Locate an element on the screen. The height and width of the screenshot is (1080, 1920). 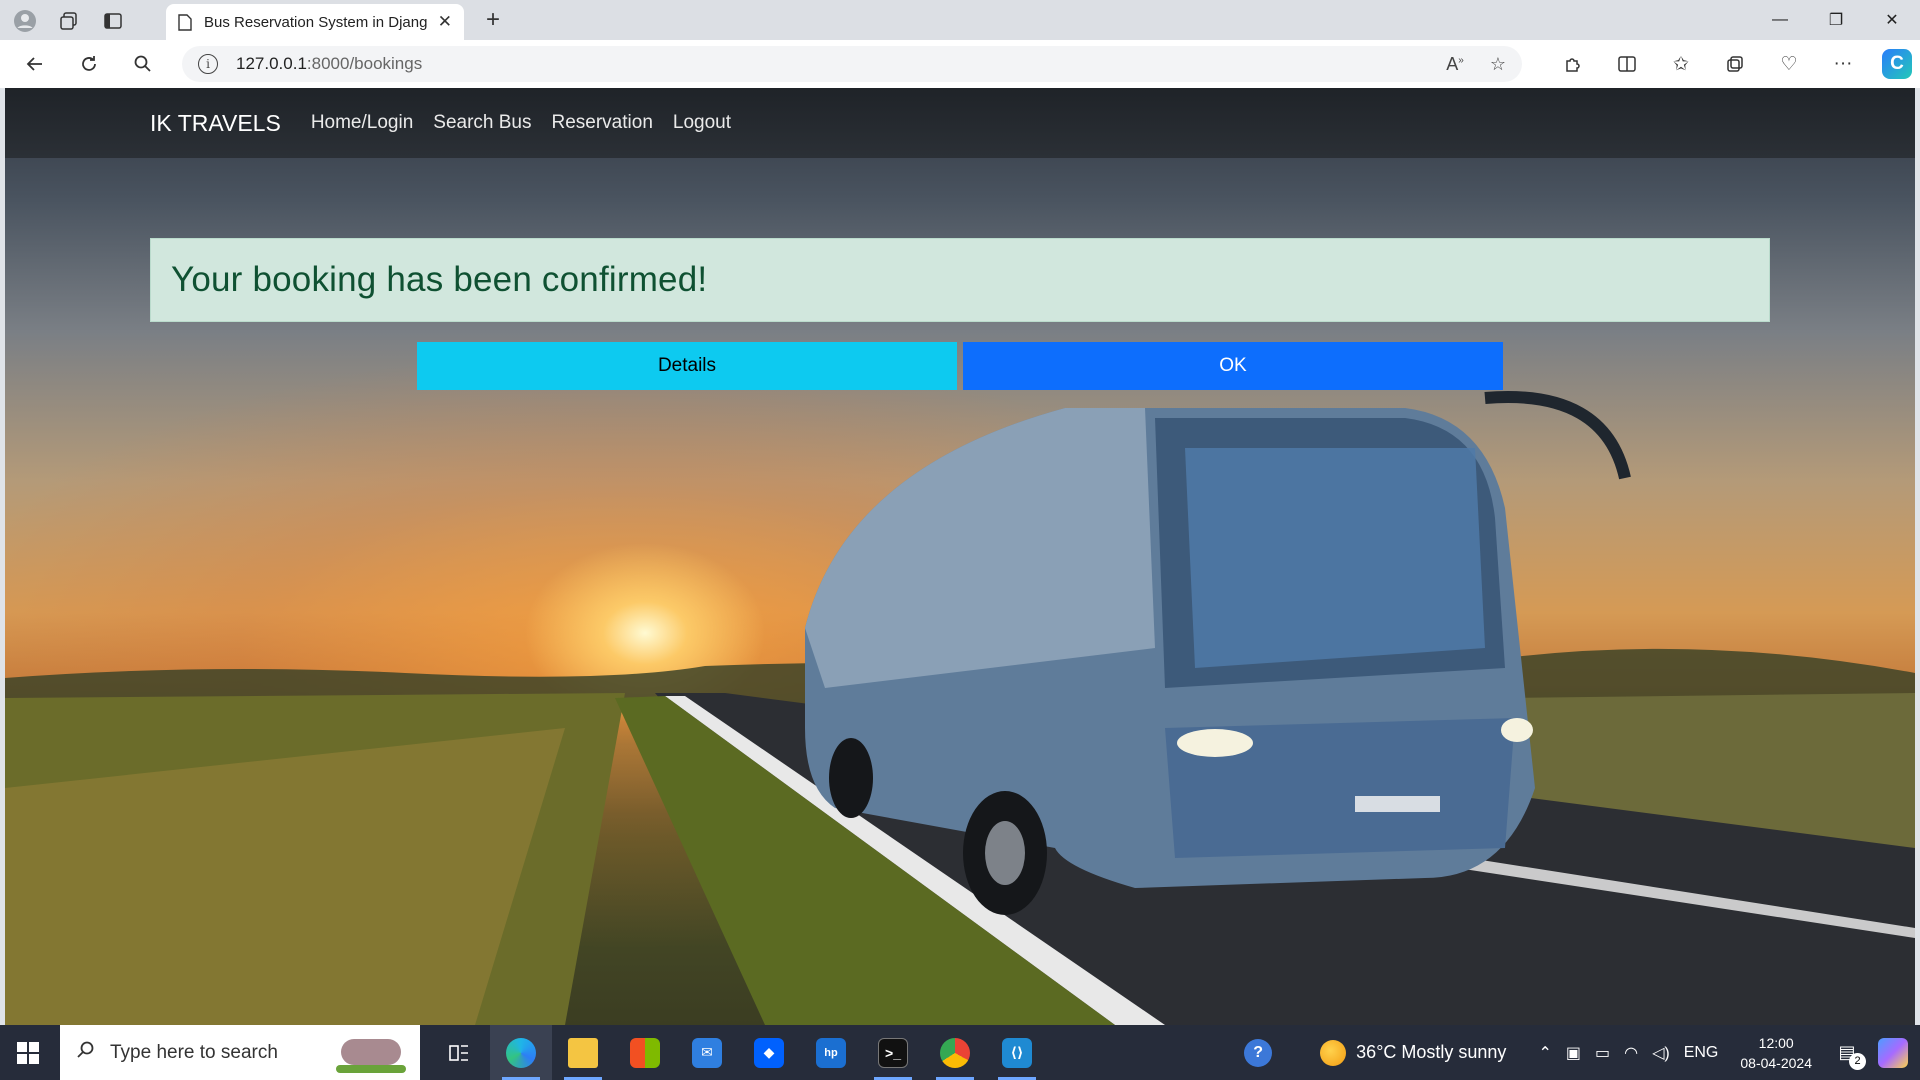
browser-tab: Bus Reservation System in Djang ✕ is located at coordinates (315, 22).